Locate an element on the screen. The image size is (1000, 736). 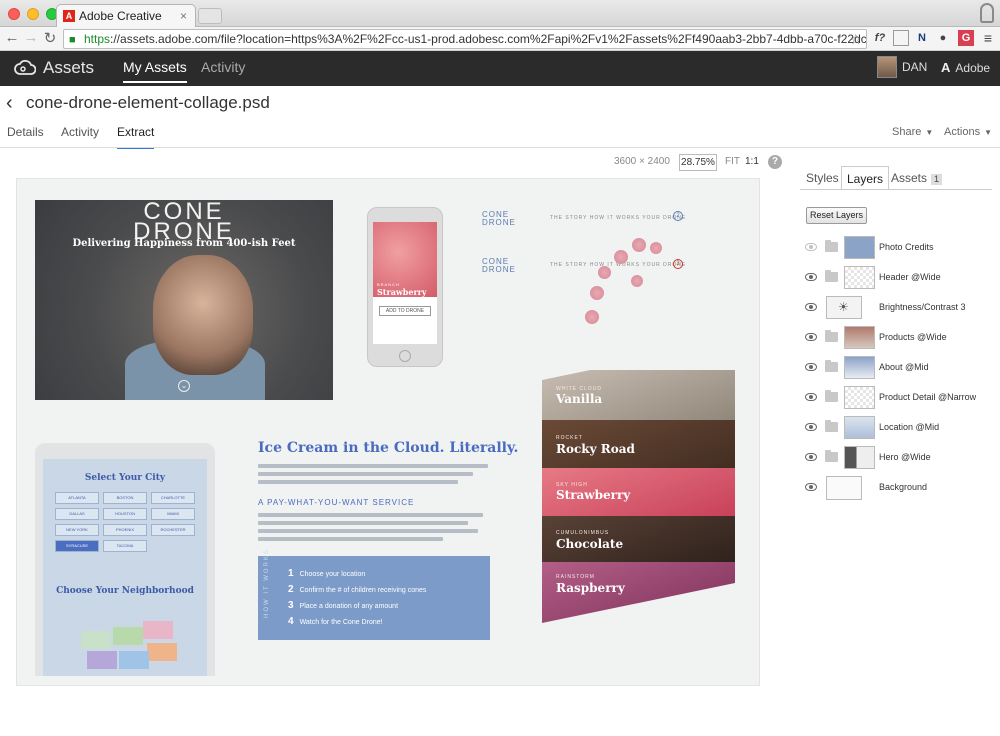
nav-activity: Activity is located at coordinates (223, 70).